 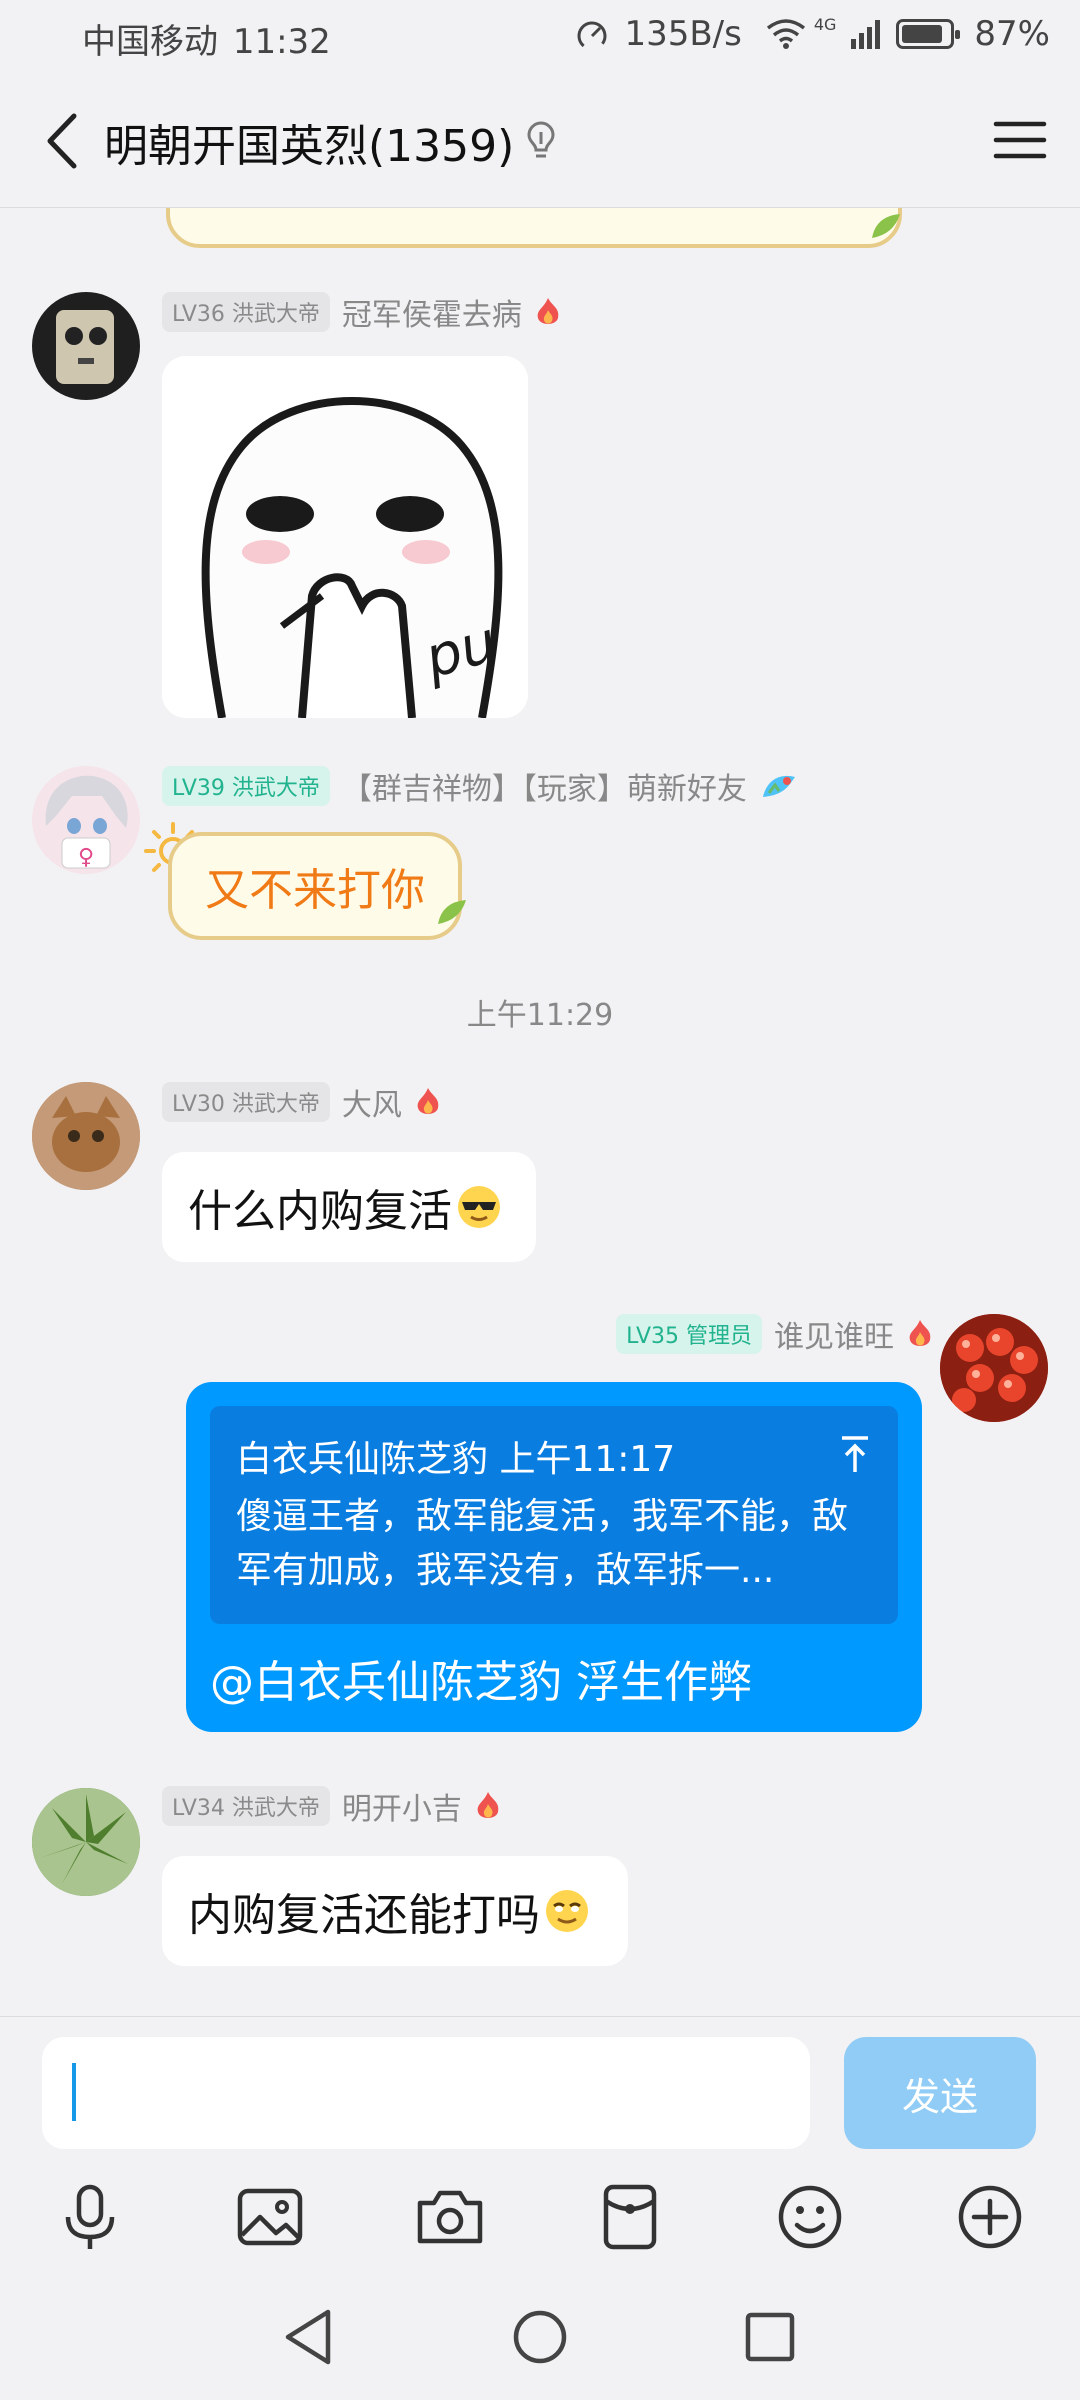 What do you see at coordinates (308, 2337) in the screenshot?
I see `nav-back-icon` at bounding box center [308, 2337].